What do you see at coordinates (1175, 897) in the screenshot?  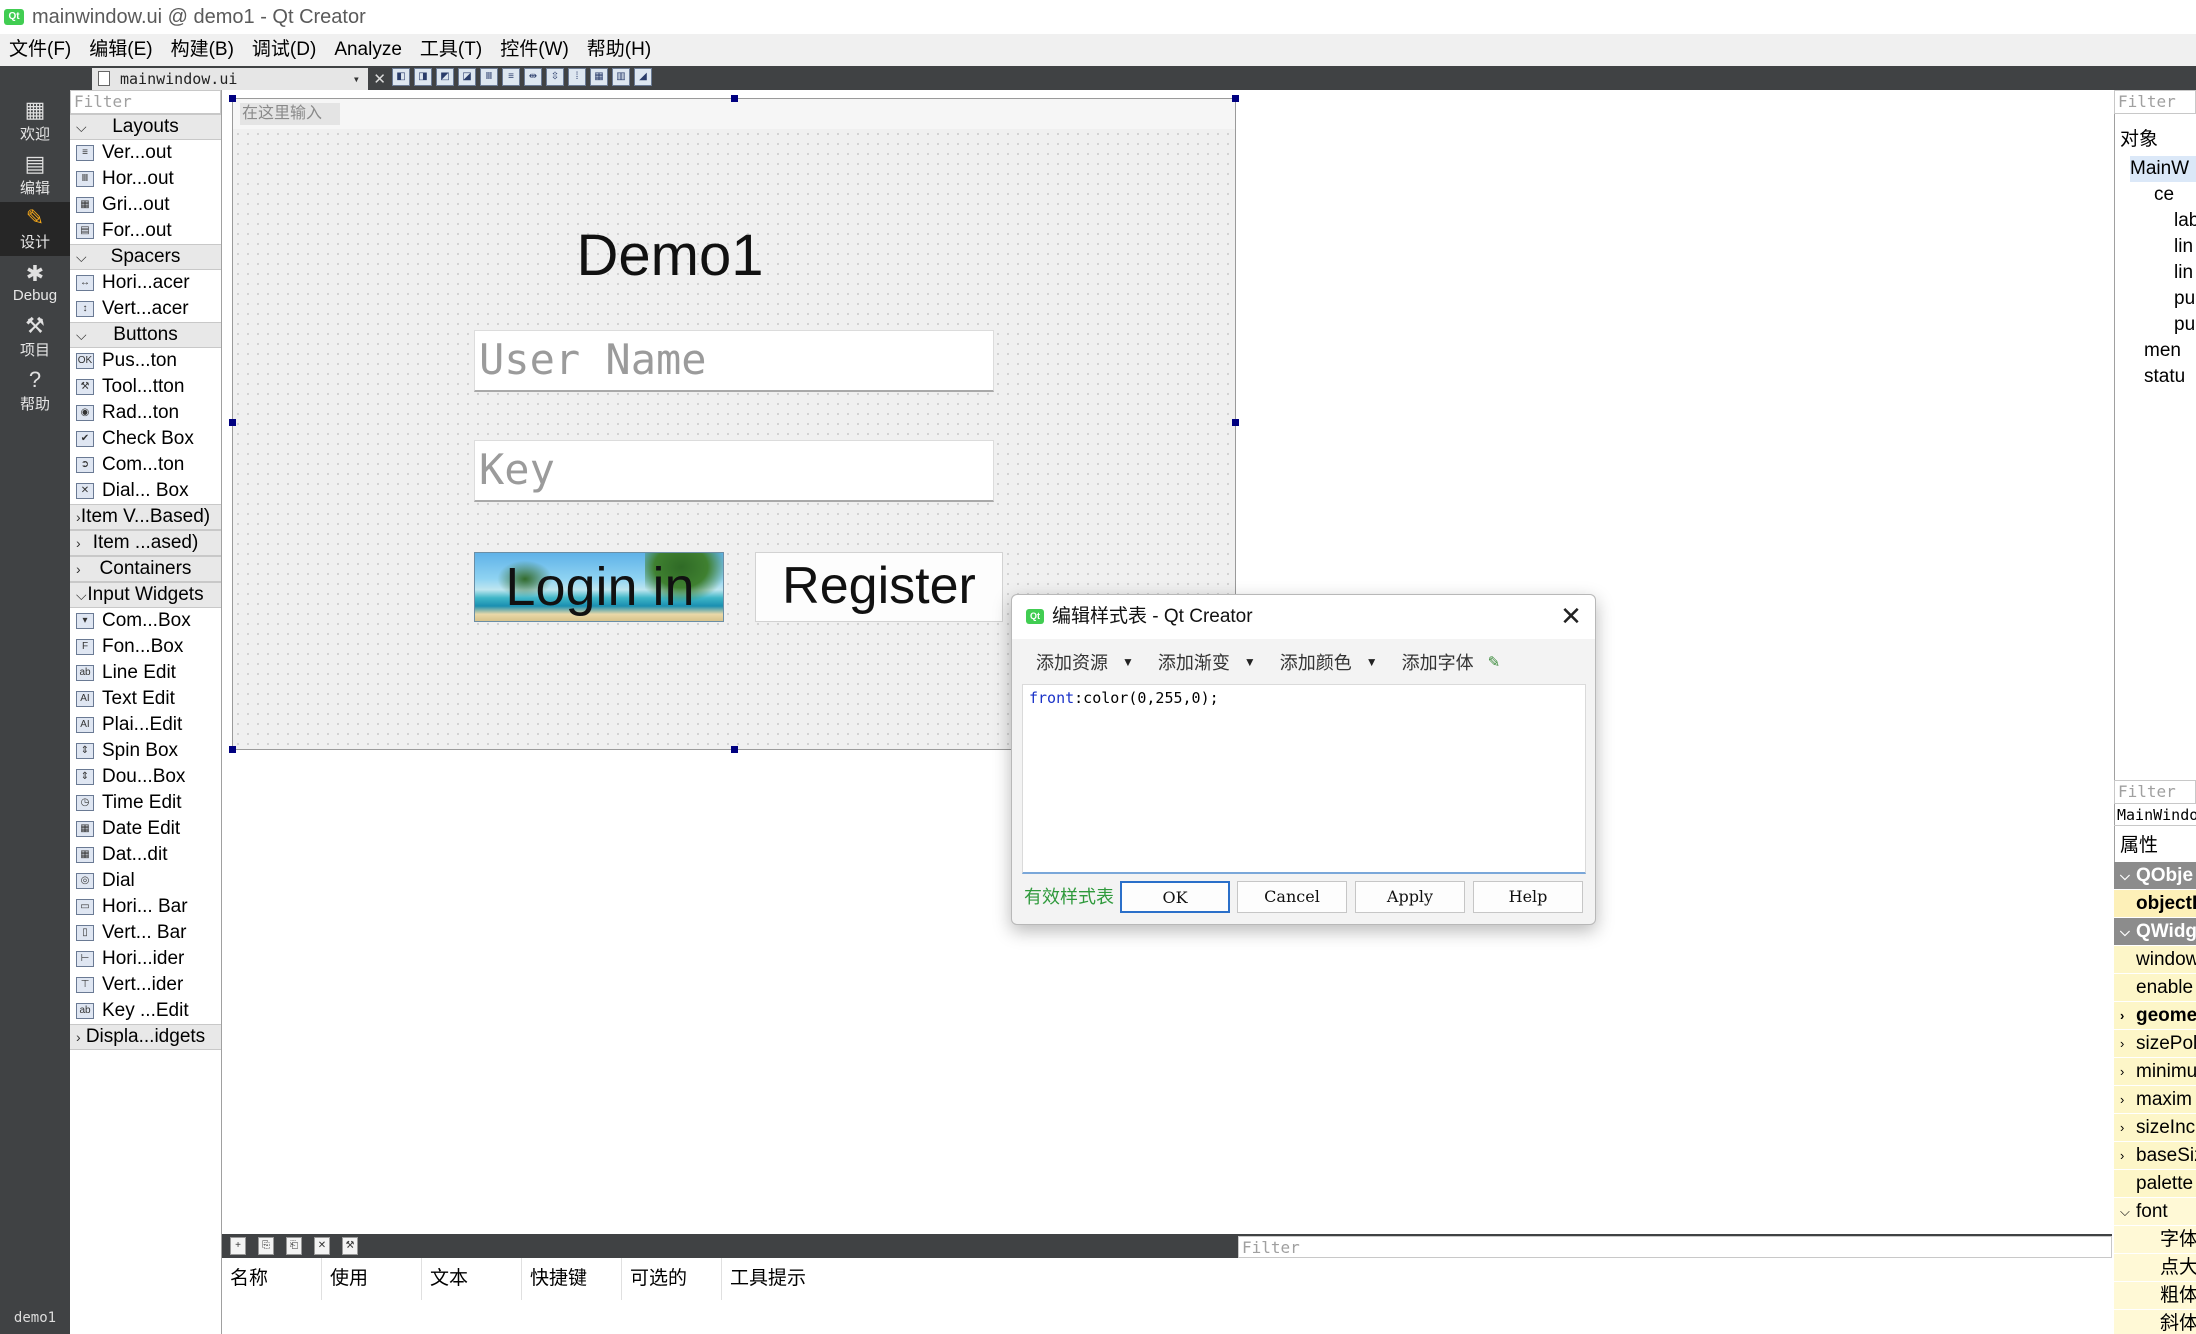 I see `ok-button: OK` at bounding box center [1175, 897].